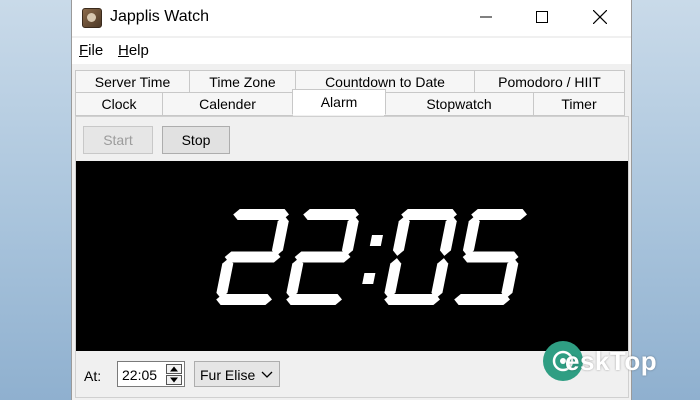 Image resolution: width=700 pixels, height=400 pixels. I want to click on at-label: At:, so click(93, 376).